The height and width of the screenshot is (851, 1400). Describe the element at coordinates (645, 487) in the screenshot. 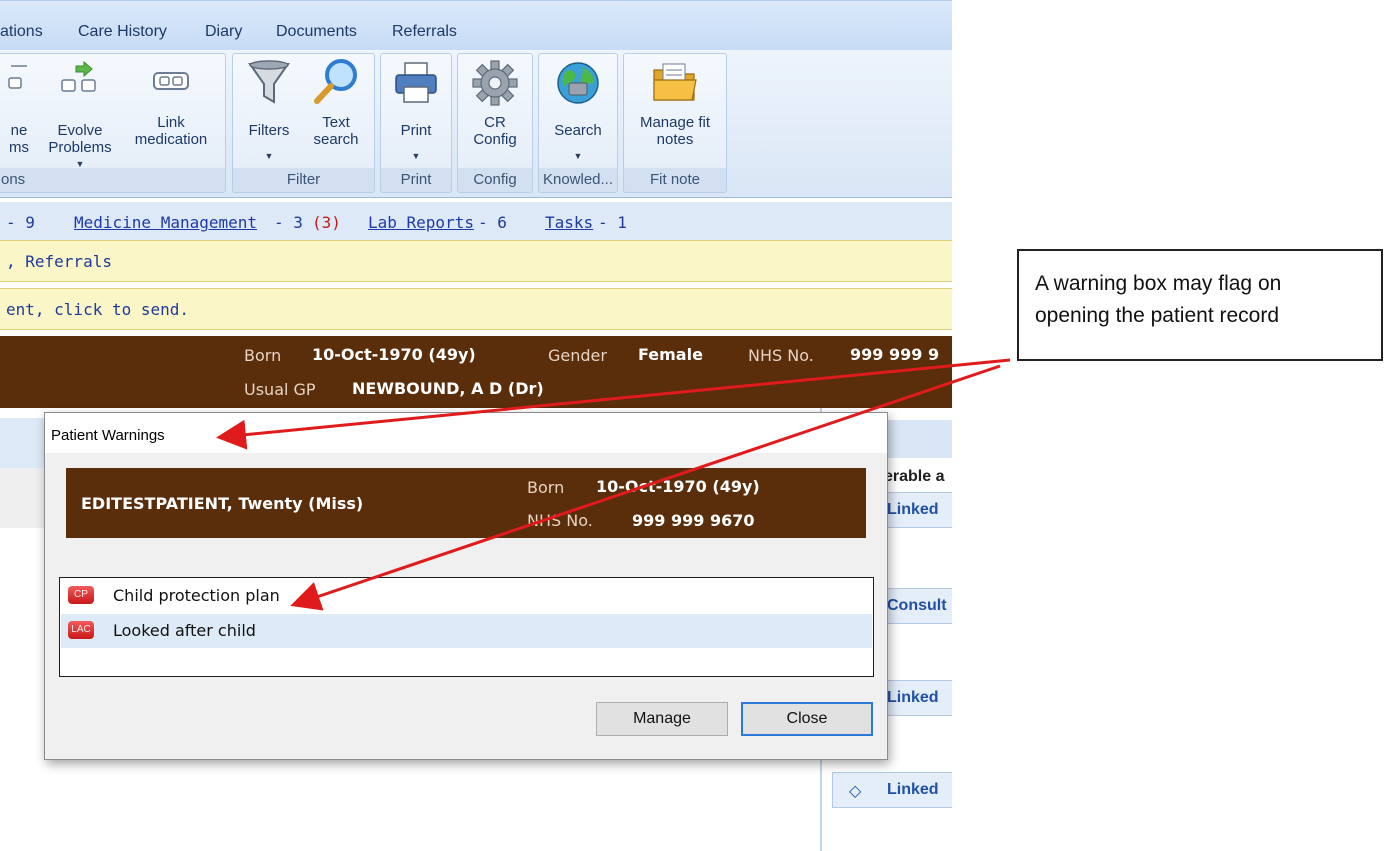

I see `arrow-to-warning-row` at that location.